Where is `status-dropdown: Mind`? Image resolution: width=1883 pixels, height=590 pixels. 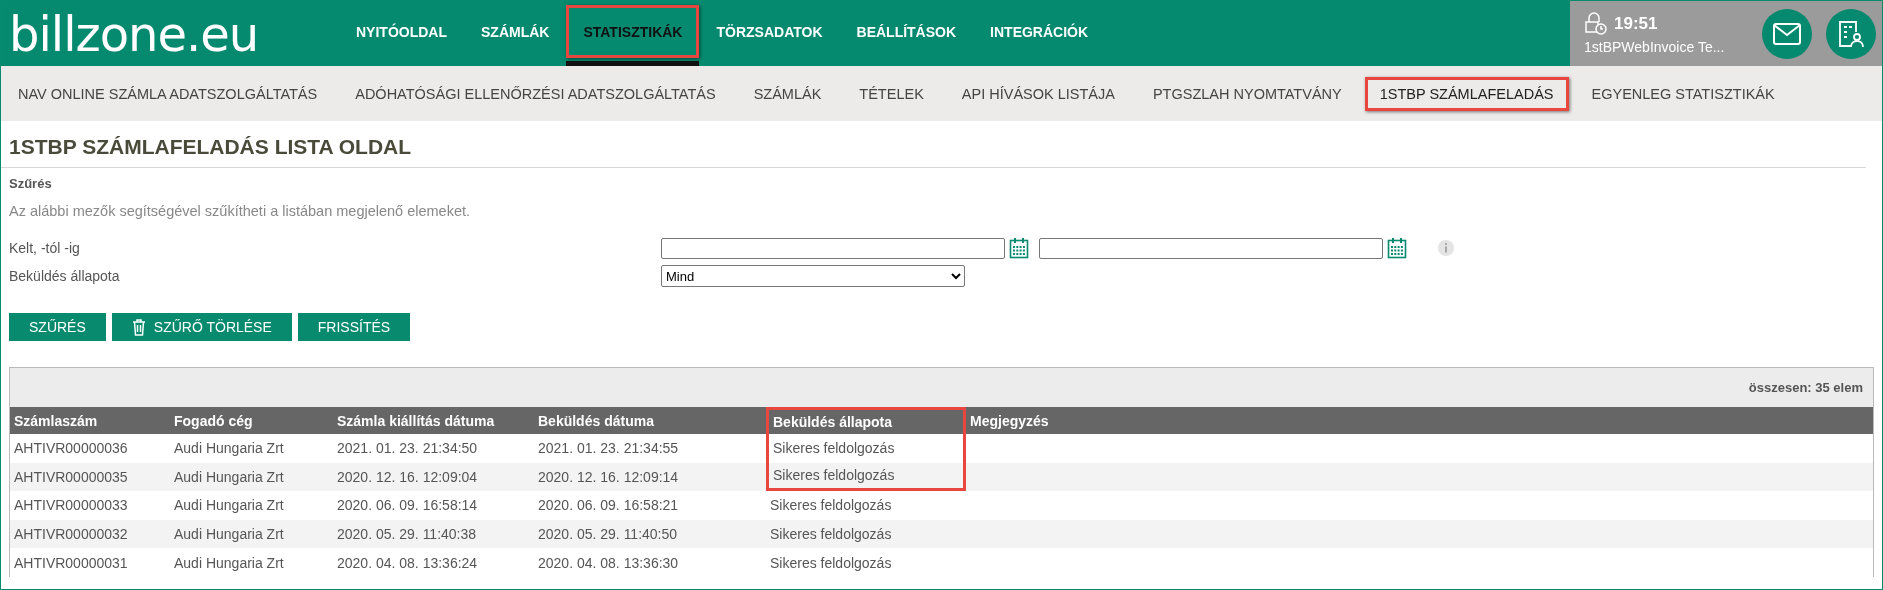
status-dropdown: Mind is located at coordinates (813, 276).